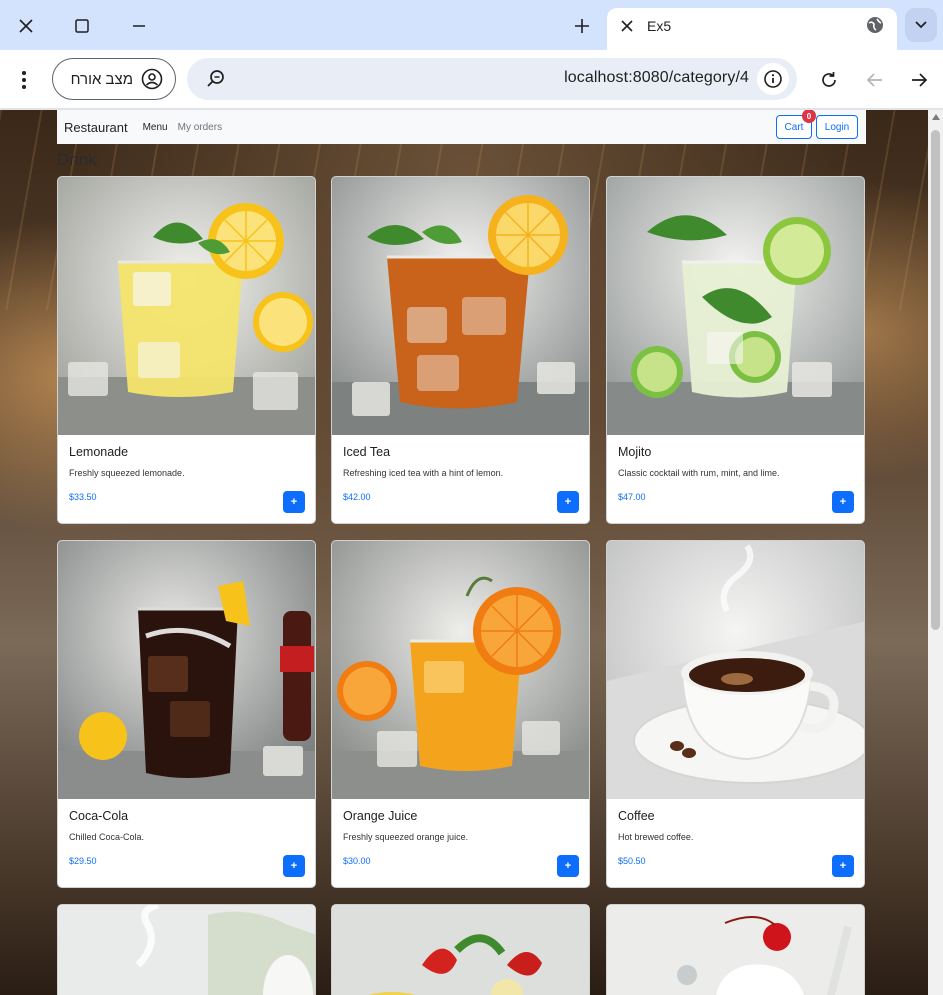 This screenshot has height=995, width=943. What do you see at coordinates (735, 670) in the screenshot?
I see `coffee-image` at bounding box center [735, 670].